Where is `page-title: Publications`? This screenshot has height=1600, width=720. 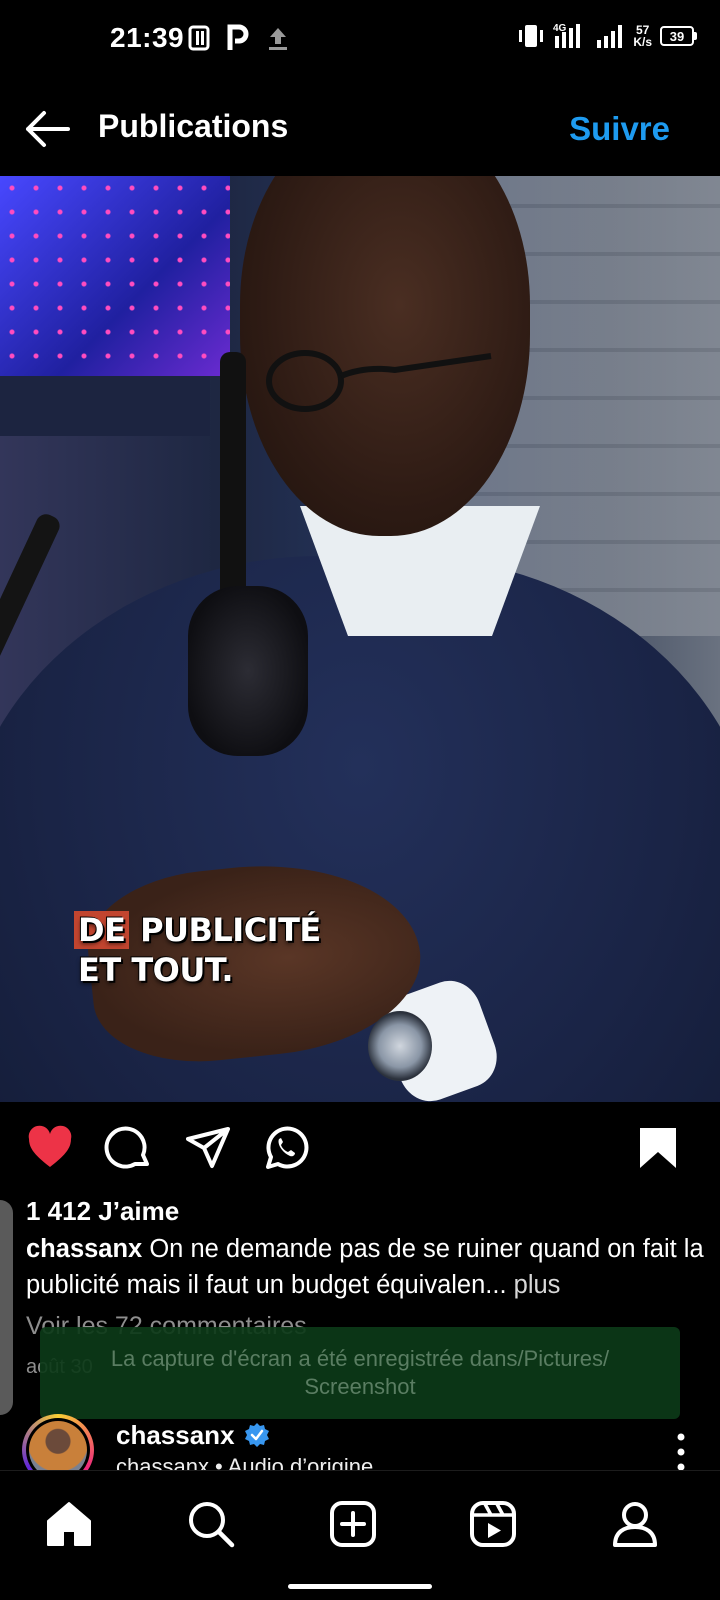 page-title: Publications is located at coordinates (193, 126).